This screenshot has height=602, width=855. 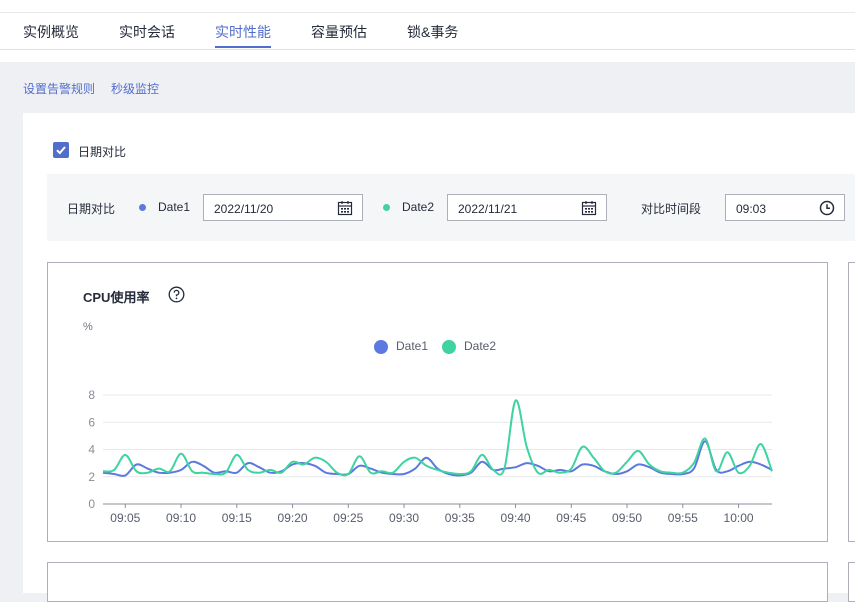 What do you see at coordinates (571, 518) in the screenshot?
I see `x-tick-label: 09:45` at bounding box center [571, 518].